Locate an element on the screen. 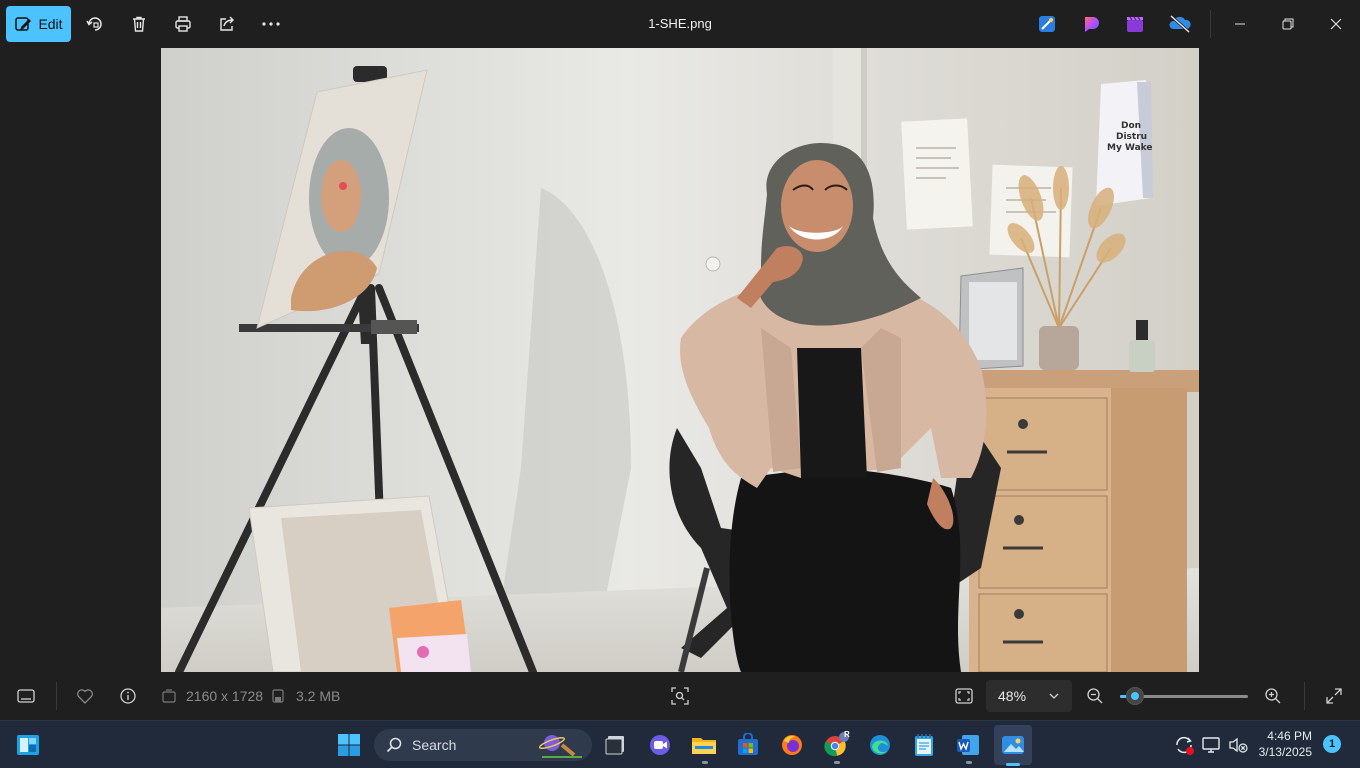 This screenshot has width=1360, height=768. zoom-level-value: 48% is located at coordinates (1012, 696).